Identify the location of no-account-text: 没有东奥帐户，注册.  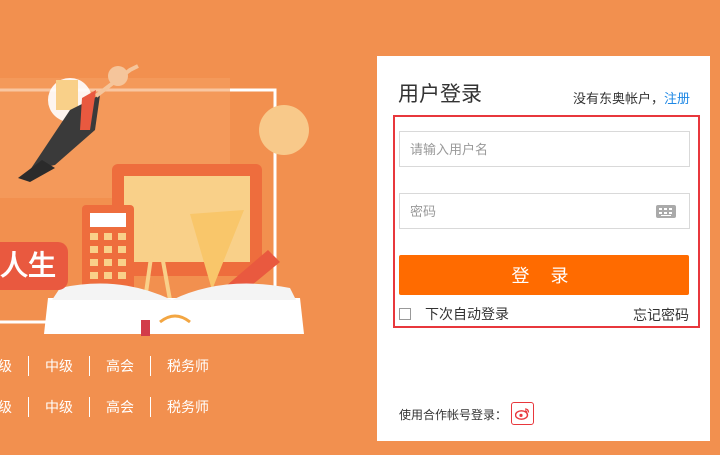
(631, 97).